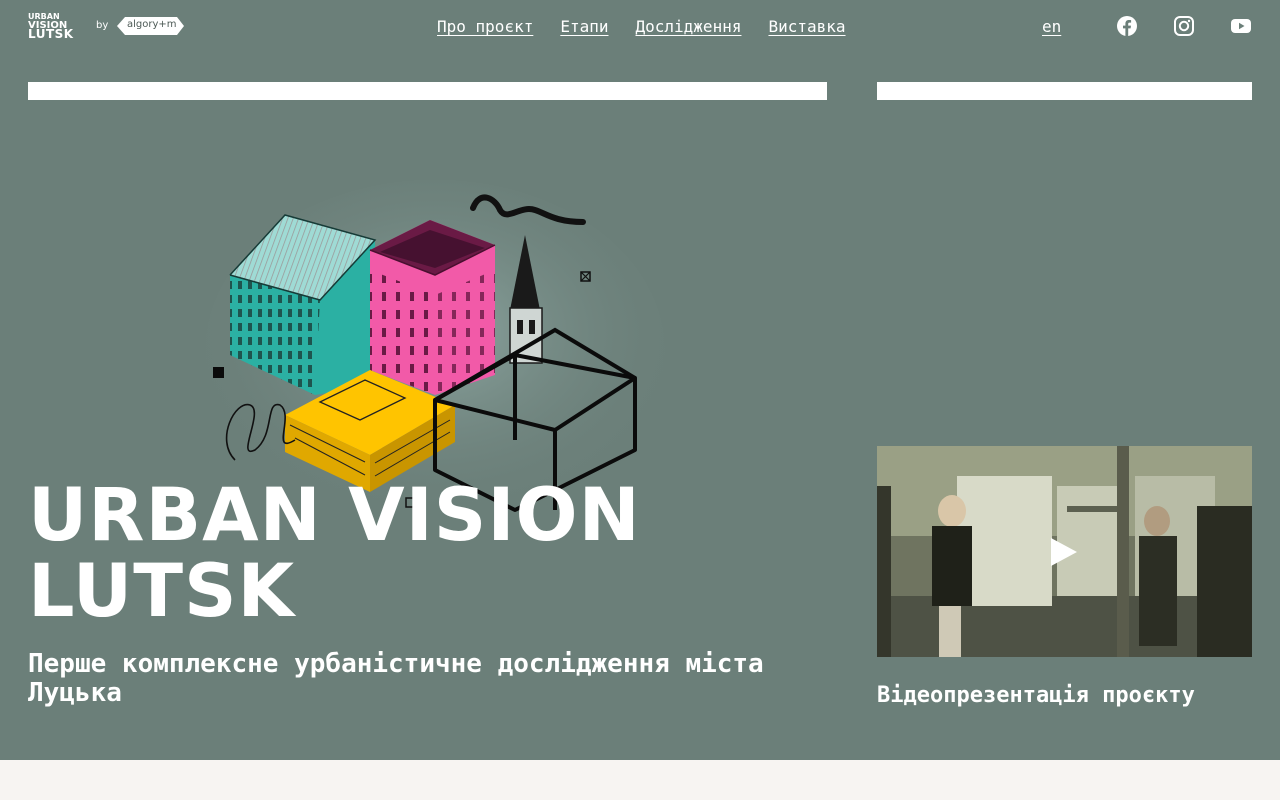  What do you see at coordinates (334, 515) in the screenshot?
I see `hero-title-line-1: URBAN VISION` at bounding box center [334, 515].